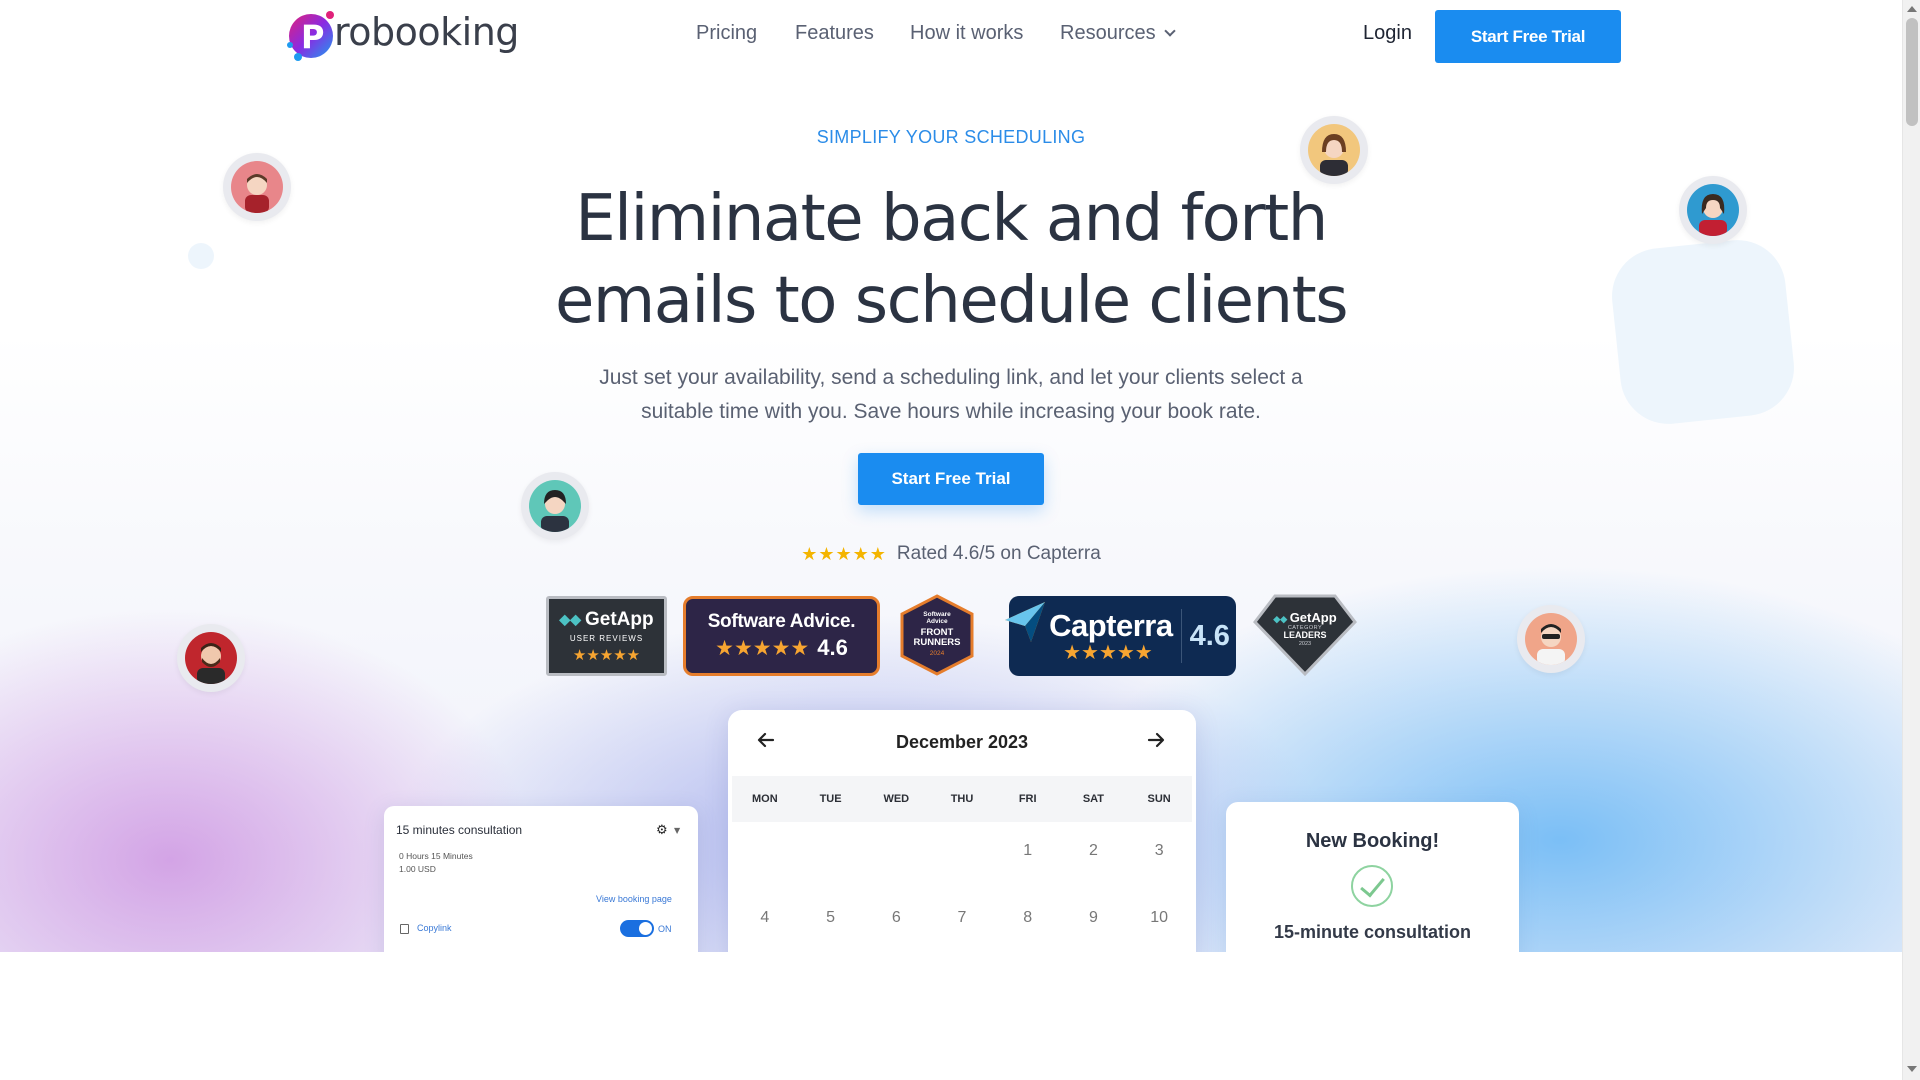  I want to click on front-runners-badge: Software Advice FRONT RUNNERS 2024, so click(937, 635).